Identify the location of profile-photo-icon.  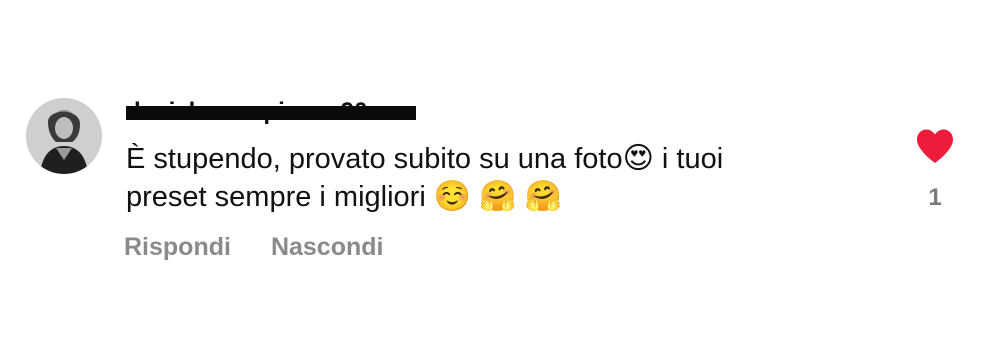
(64, 136).